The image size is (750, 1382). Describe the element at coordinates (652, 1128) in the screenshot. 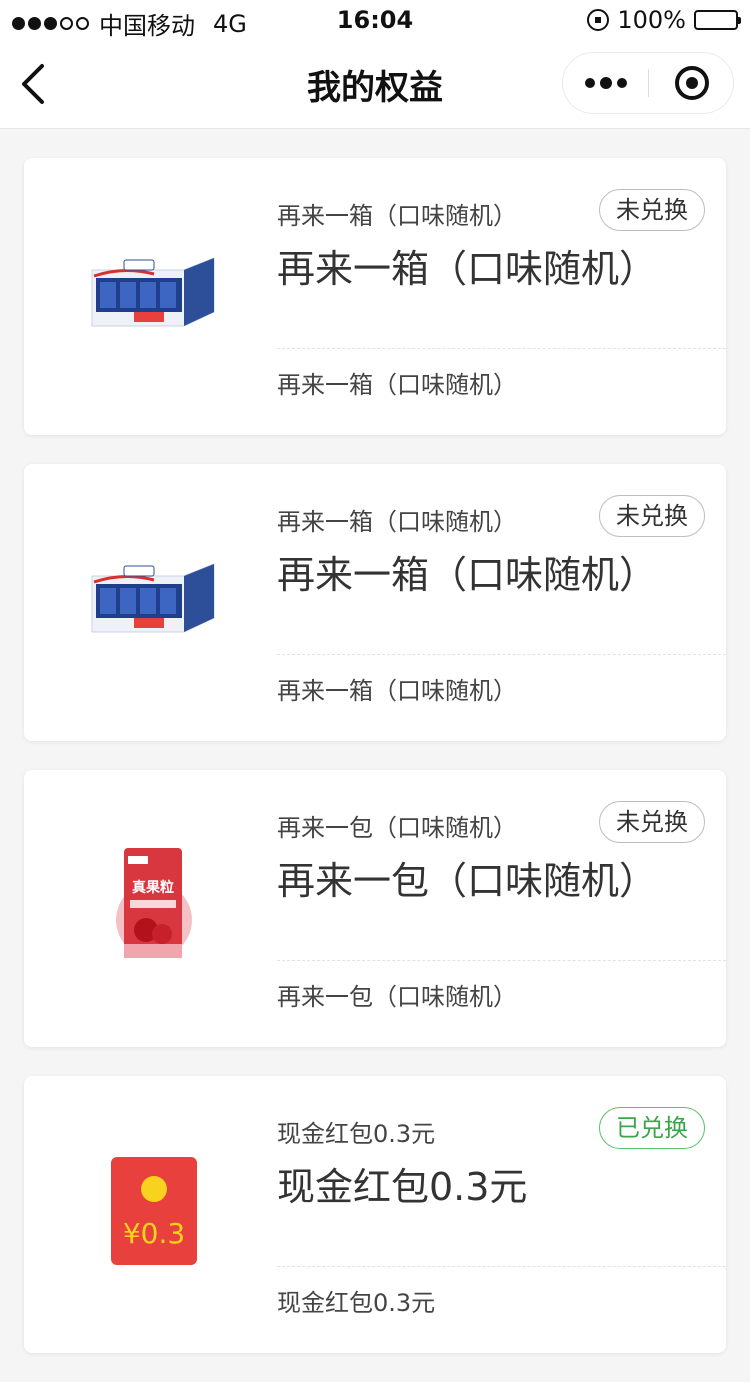

I see `status-badge: 已兑换` at that location.